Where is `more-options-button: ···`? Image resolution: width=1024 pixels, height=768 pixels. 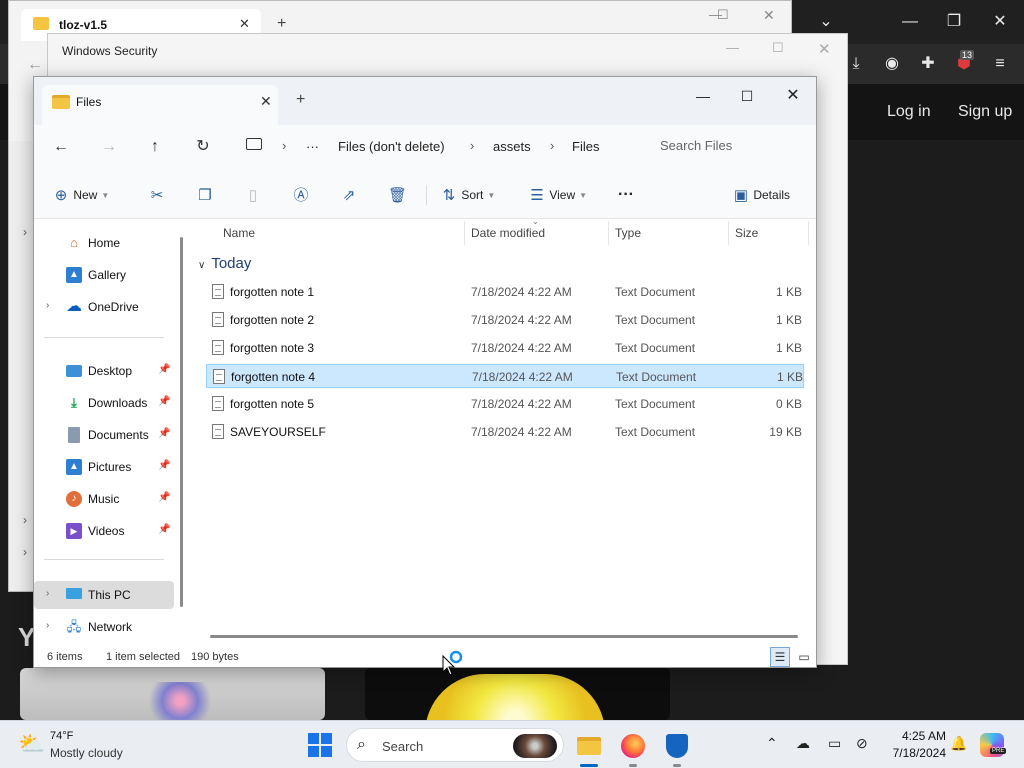
more-options-button: ··· is located at coordinates (626, 195).